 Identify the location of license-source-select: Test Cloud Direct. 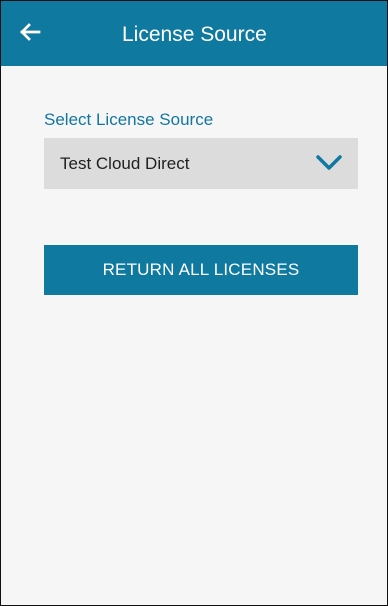
(201, 163).